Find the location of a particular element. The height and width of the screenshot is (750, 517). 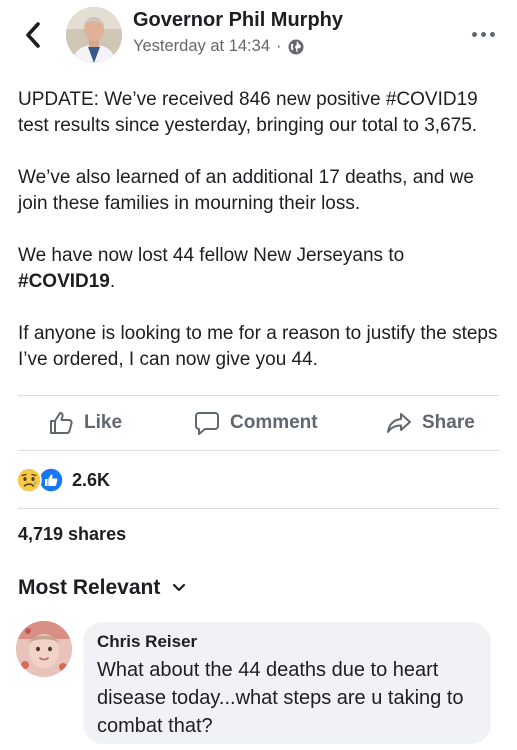

avatar-portrait is located at coordinates (94, 35).